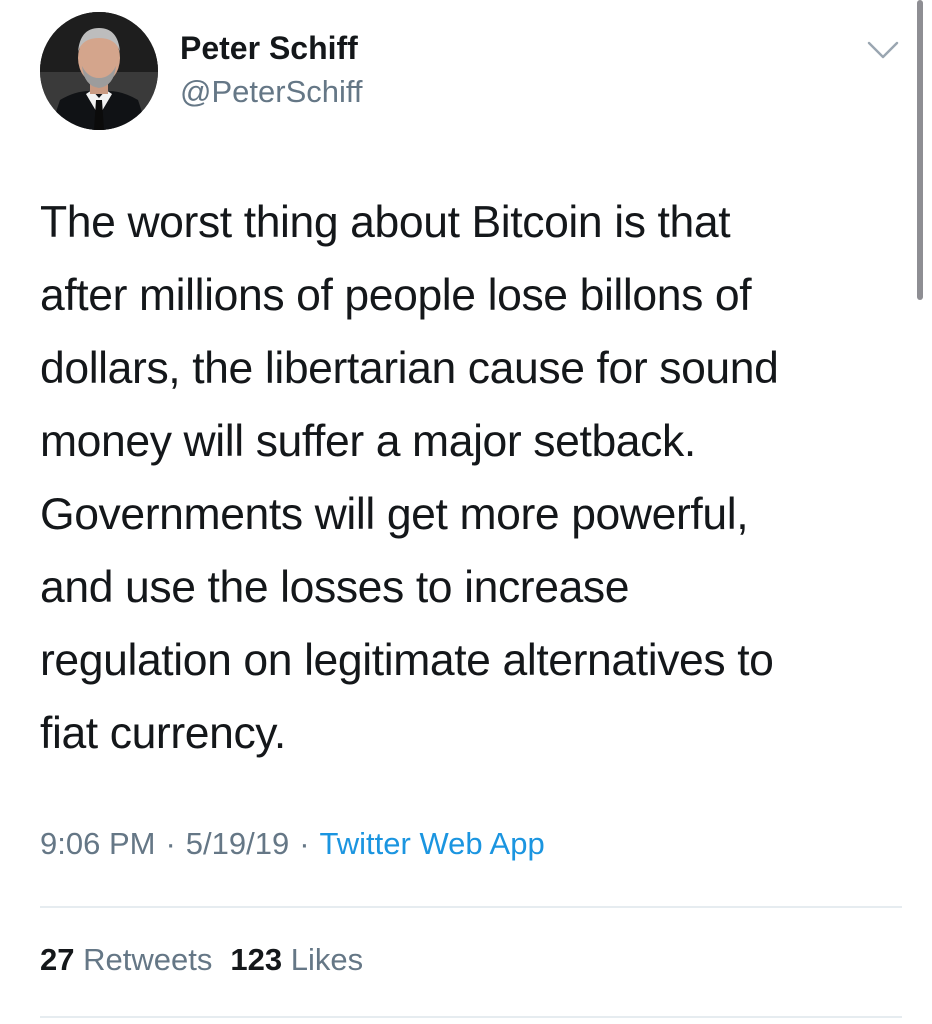 The width and height of the screenshot is (932, 1024). I want to click on likes-link: 123 Likes, so click(296, 959).